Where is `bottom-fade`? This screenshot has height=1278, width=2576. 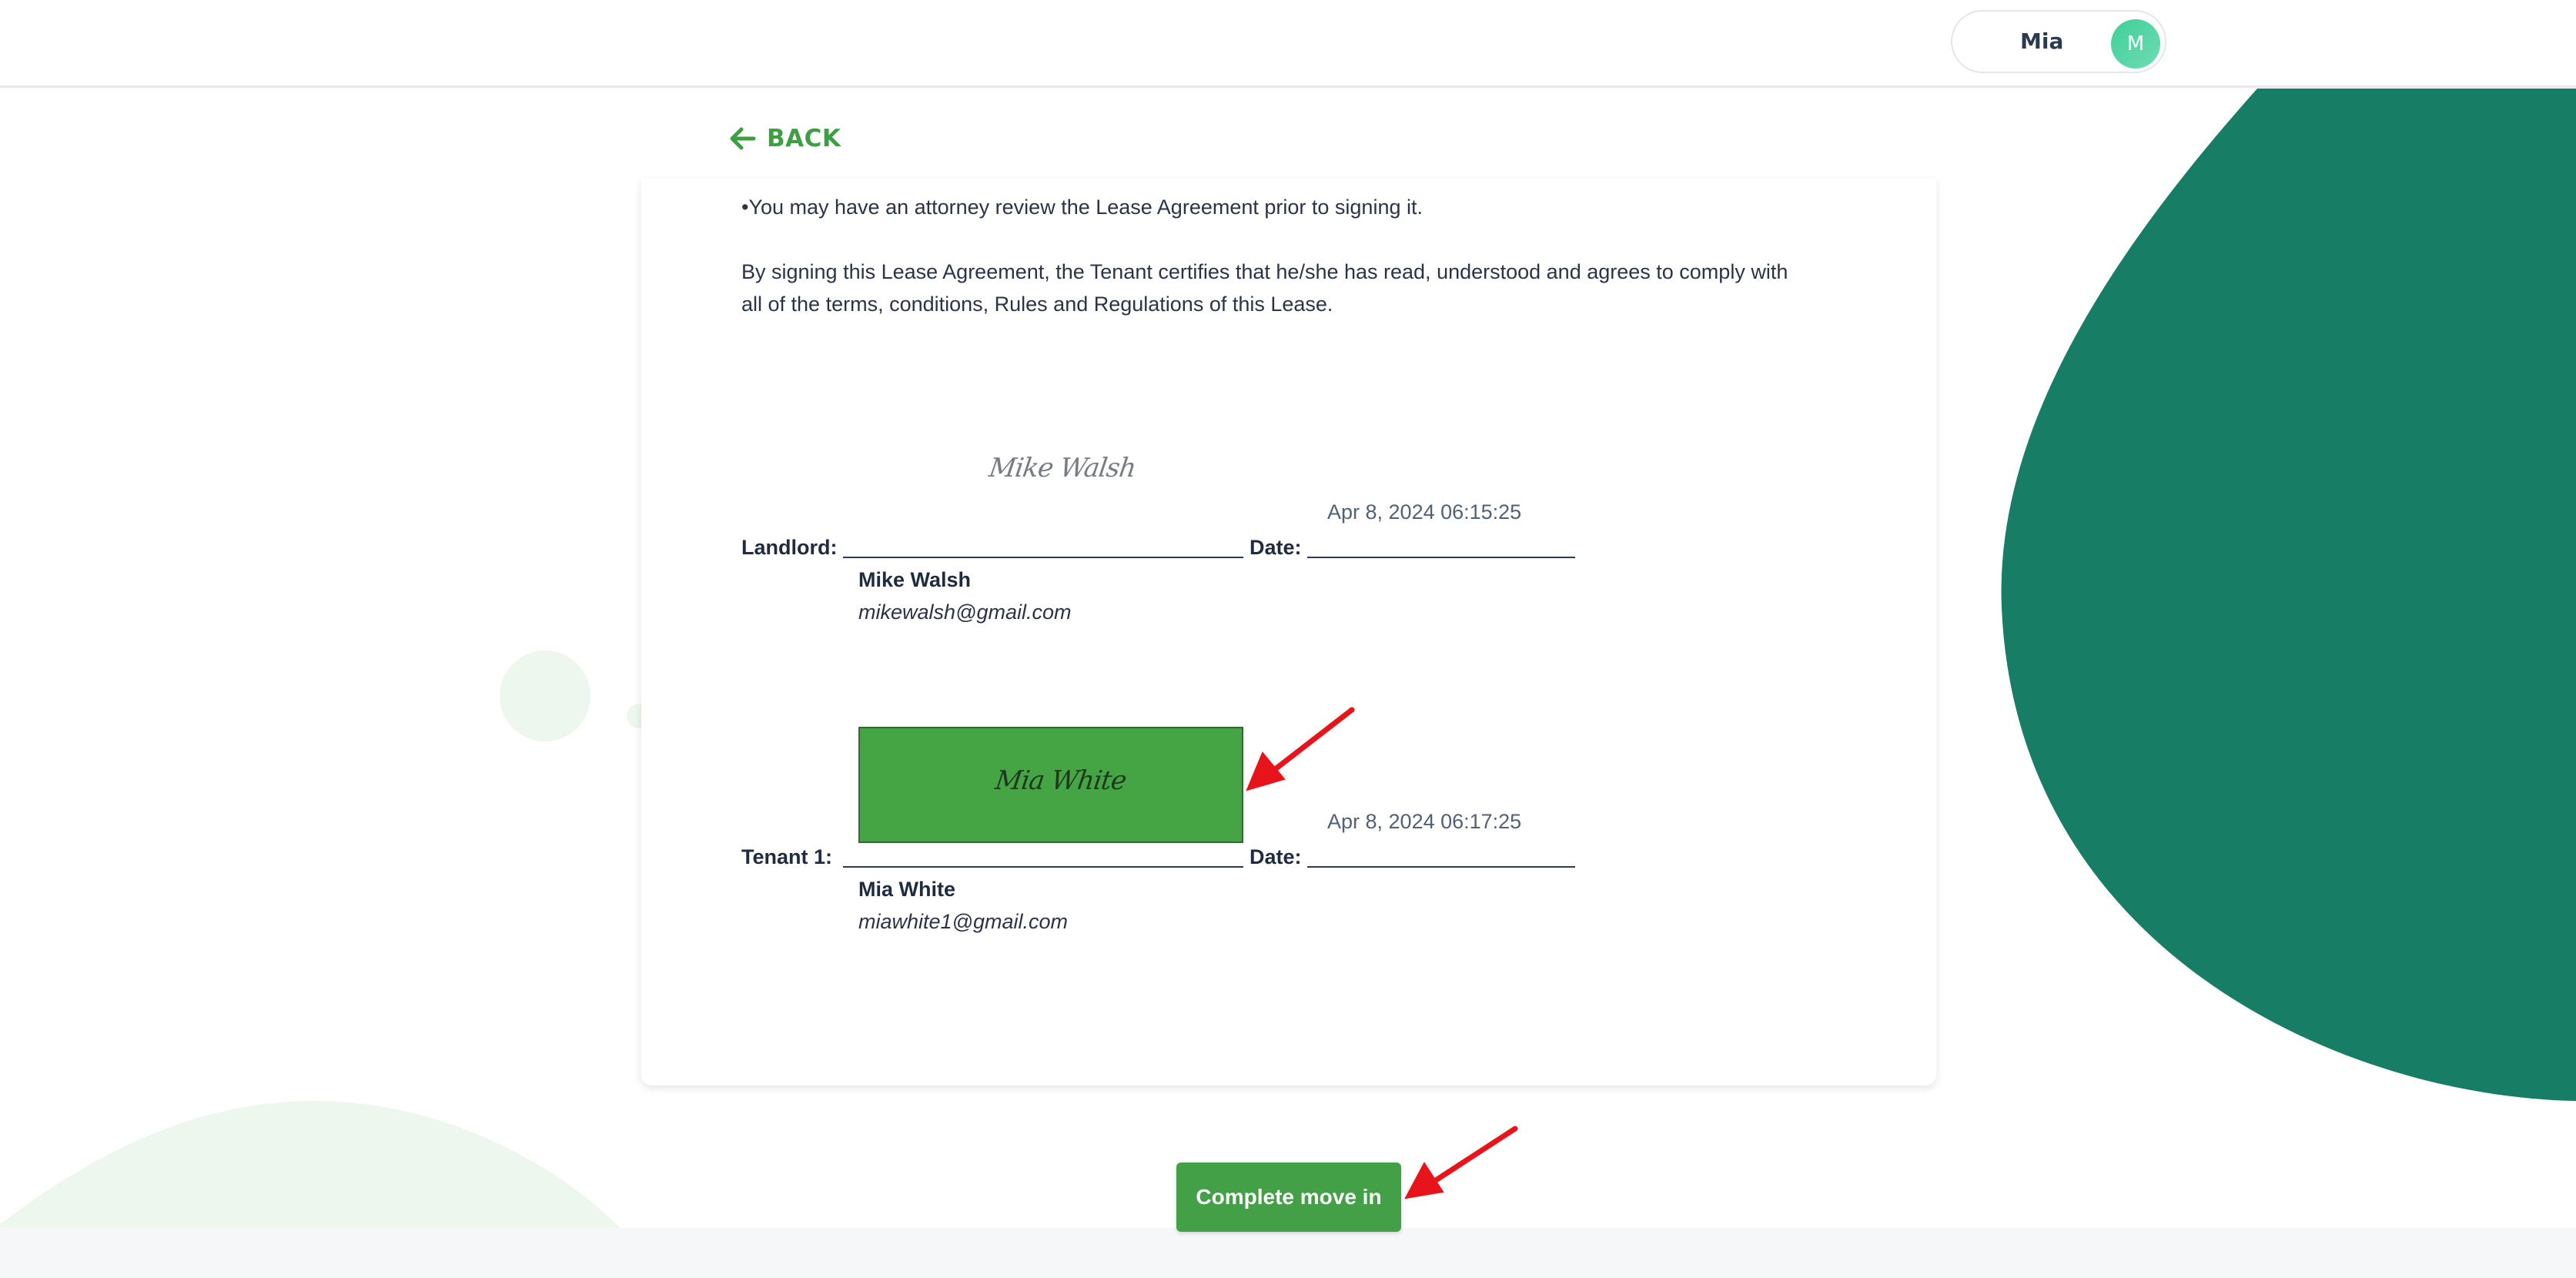 bottom-fade is located at coordinates (1288, 1253).